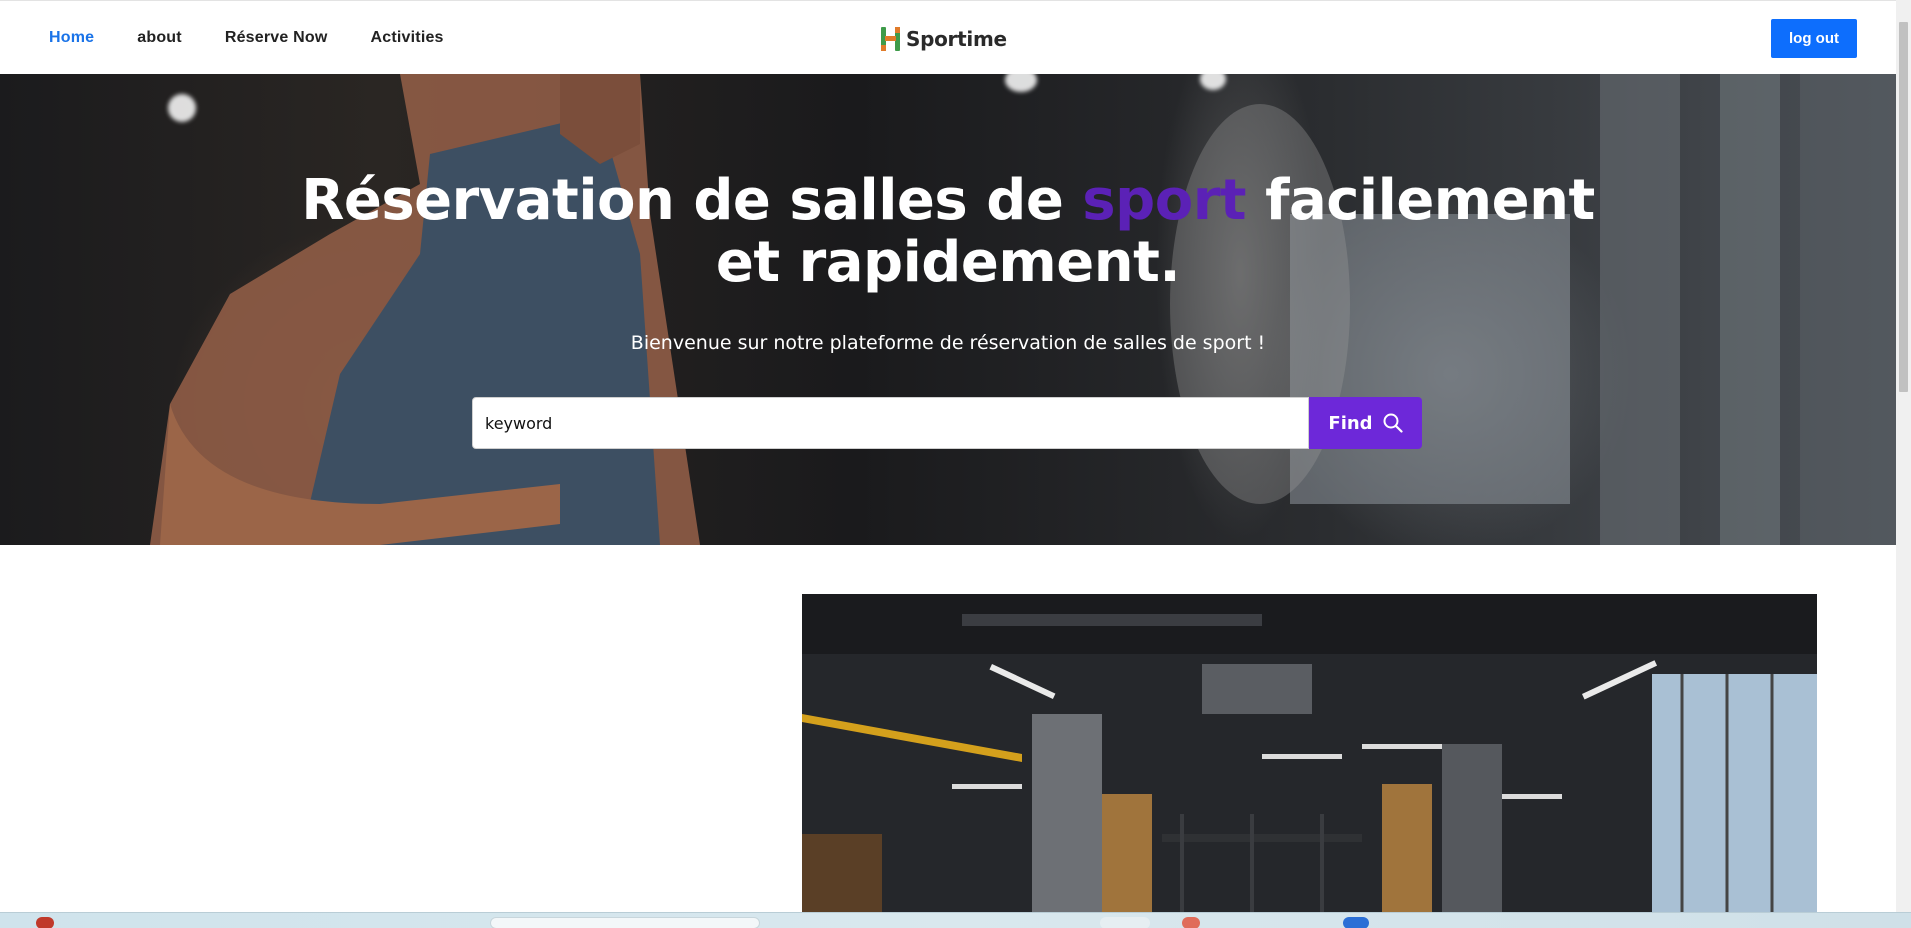 Image resolution: width=1911 pixels, height=928 pixels. What do you see at coordinates (1903, 207) in the screenshot?
I see `scrollbar-thumb` at bounding box center [1903, 207].